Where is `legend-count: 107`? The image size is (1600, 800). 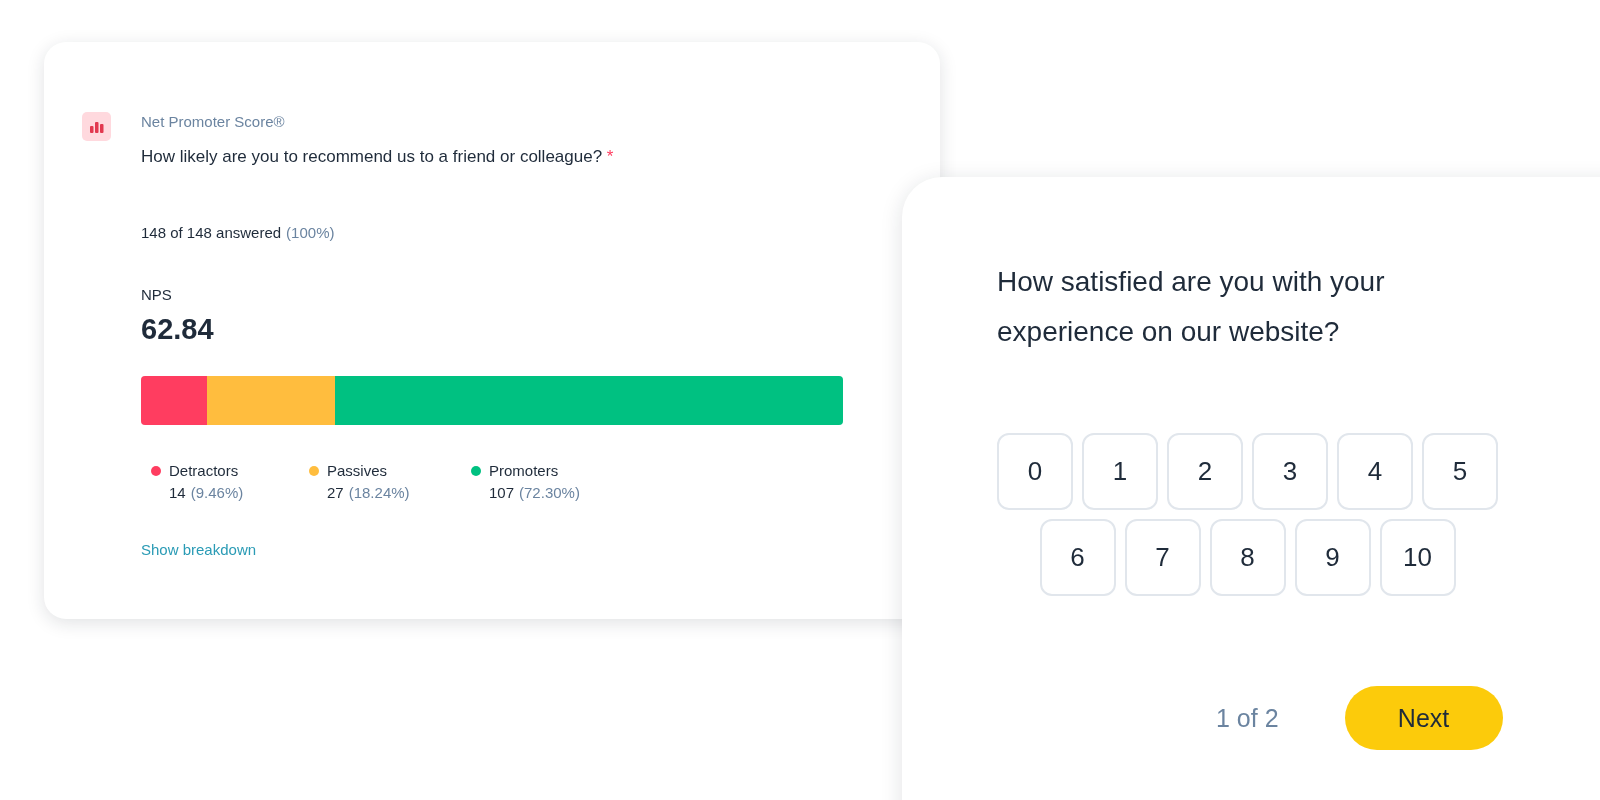 legend-count: 107 is located at coordinates (502, 492).